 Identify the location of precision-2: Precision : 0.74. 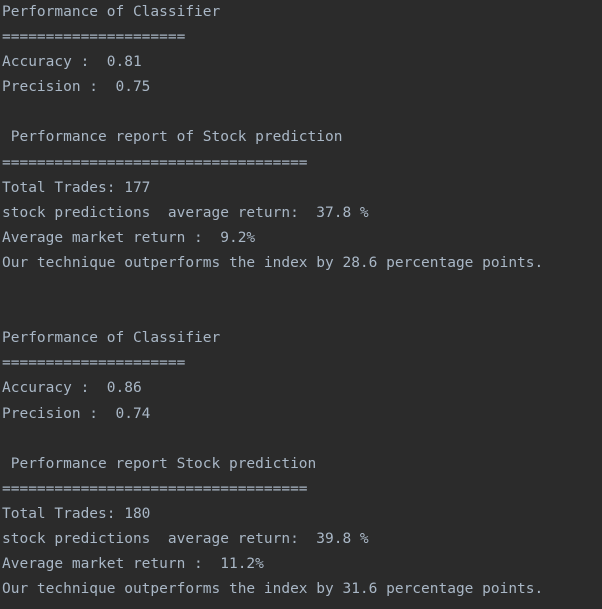
(76, 413).